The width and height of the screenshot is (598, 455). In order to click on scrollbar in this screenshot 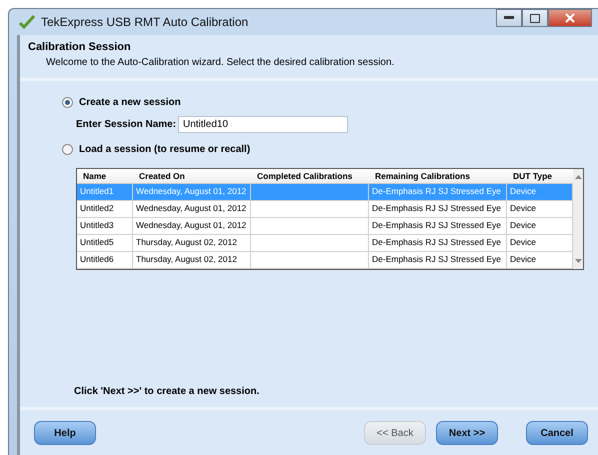, I will do `click(578, 219)`.